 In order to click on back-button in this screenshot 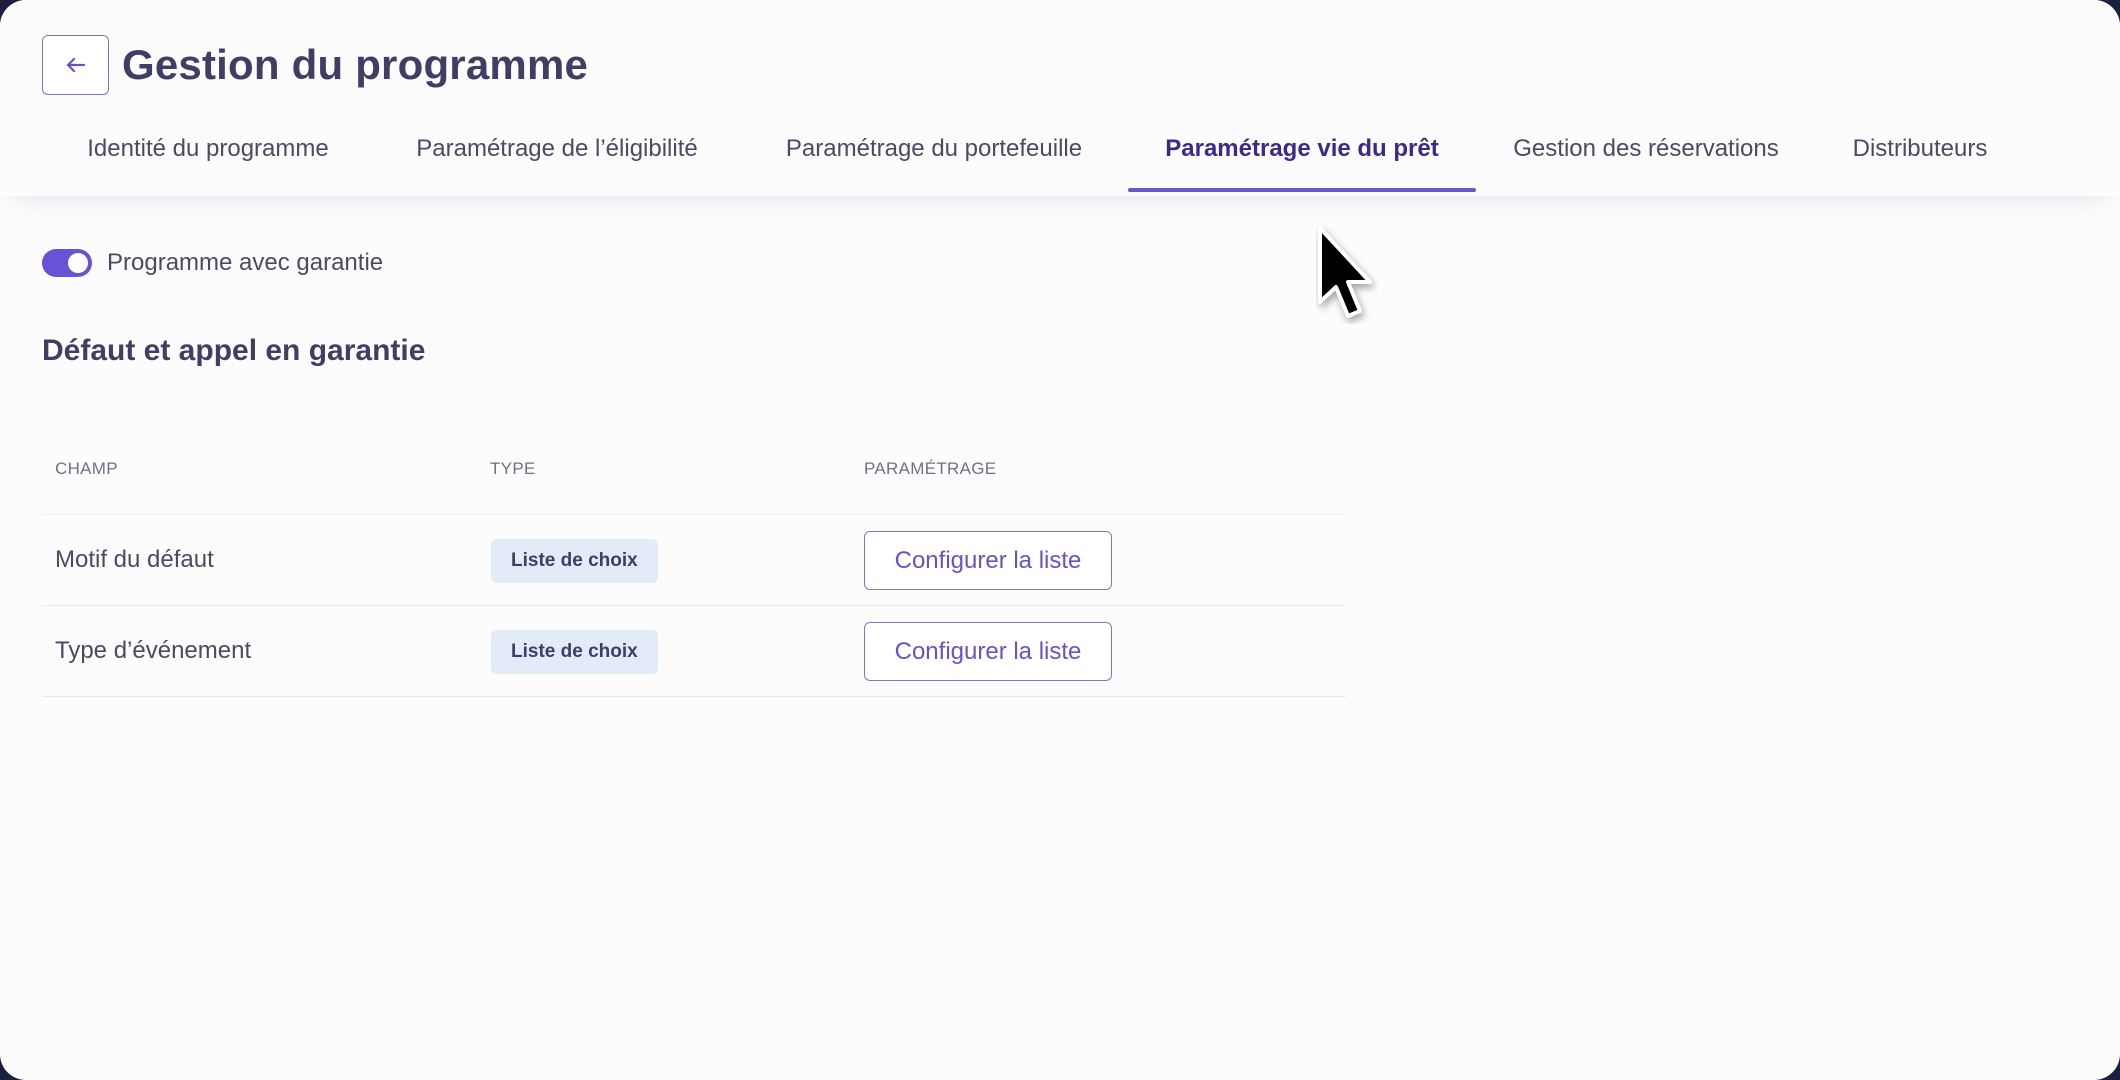, I will do `click(75, 65)`.